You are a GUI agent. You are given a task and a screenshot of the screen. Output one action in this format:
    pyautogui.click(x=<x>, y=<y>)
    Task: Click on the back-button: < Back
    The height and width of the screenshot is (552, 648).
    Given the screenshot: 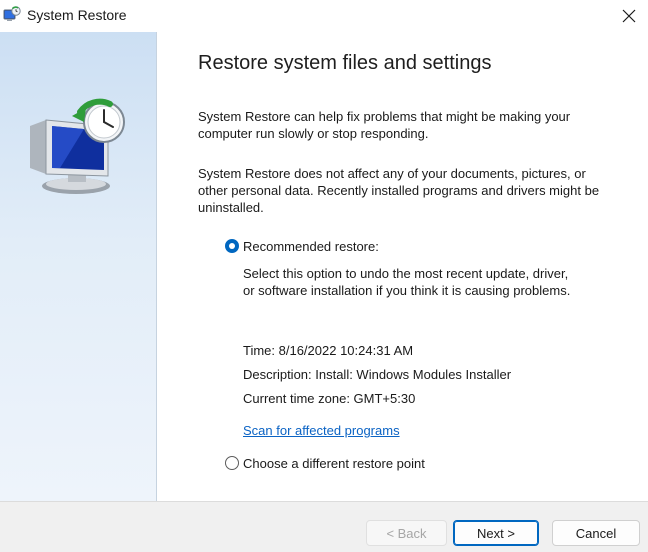 What is the action you would take?
    pyautogui.click(x=406, y=533)
    